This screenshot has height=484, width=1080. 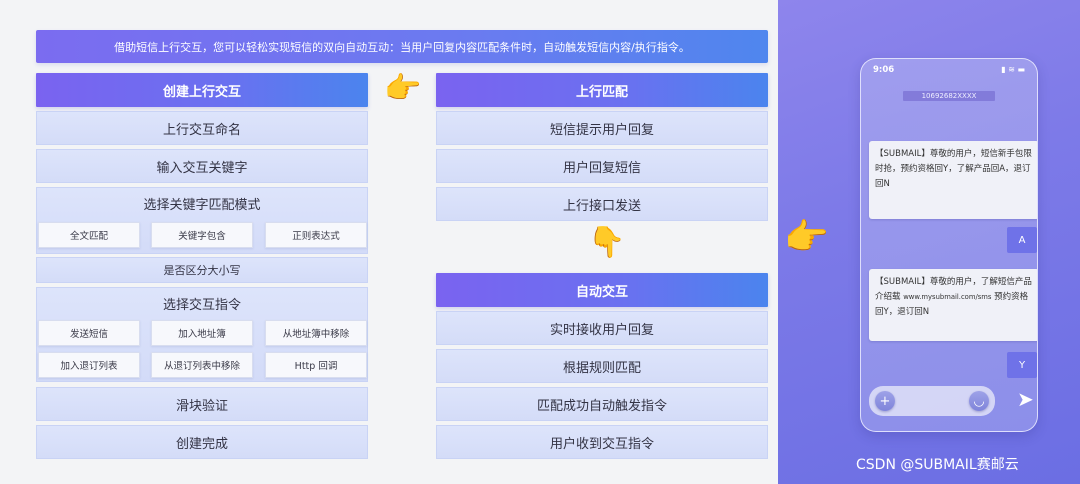 I want to click on create-interaction-header: 创建上行交互, so click(x=202, y=90).